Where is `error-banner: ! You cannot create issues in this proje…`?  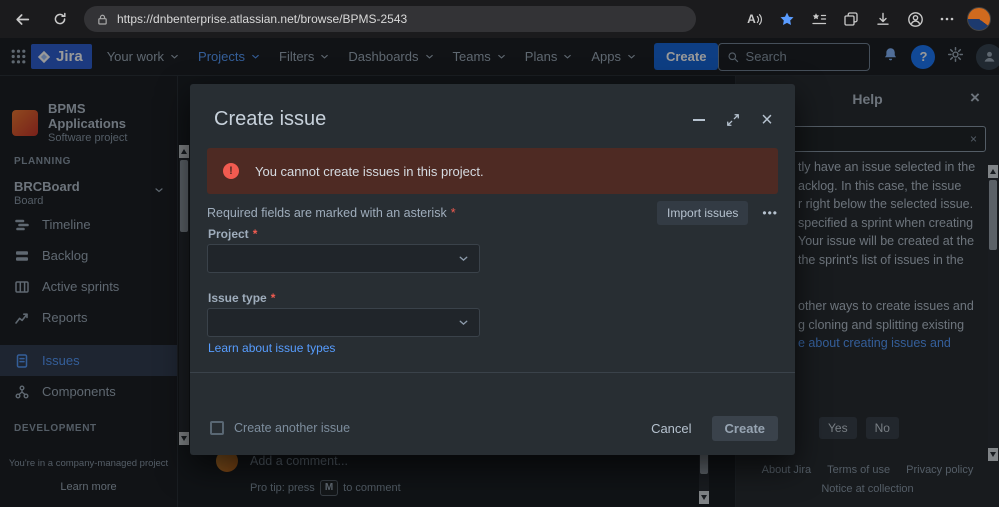
error-banner: ! You cannot create issues in this proje… is located at coordinates (492, 171).